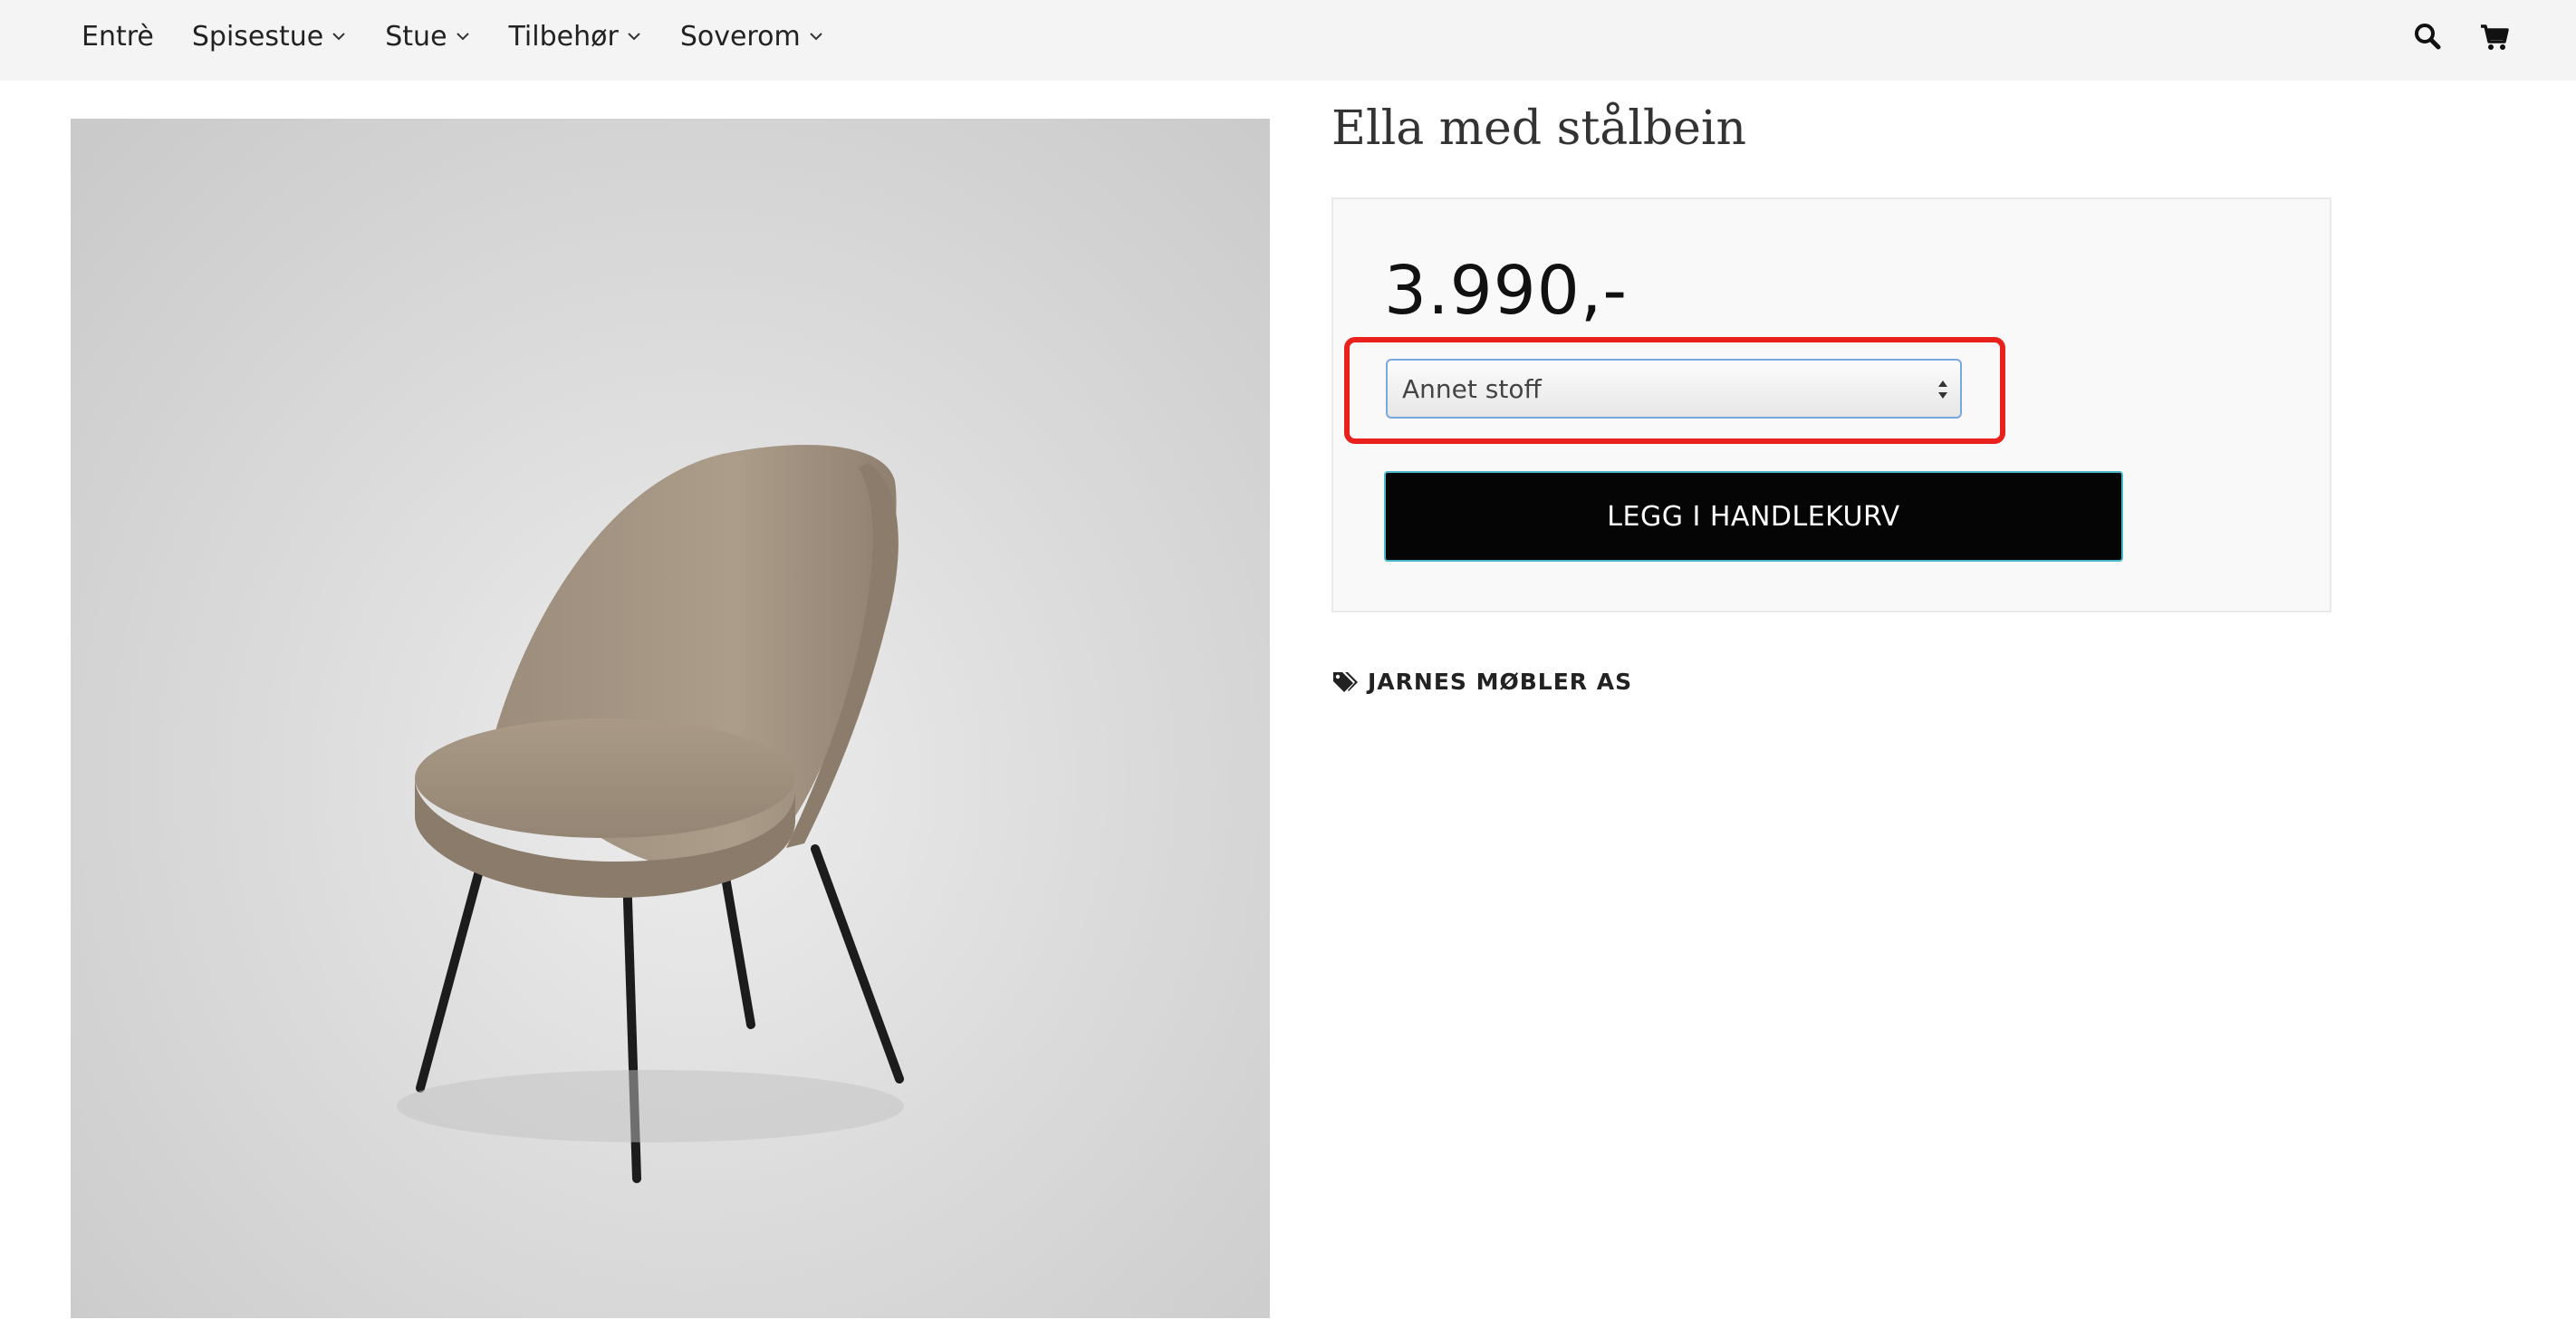  I want to click on nav-item-spisestue: Spisestue, so click(269, 37).